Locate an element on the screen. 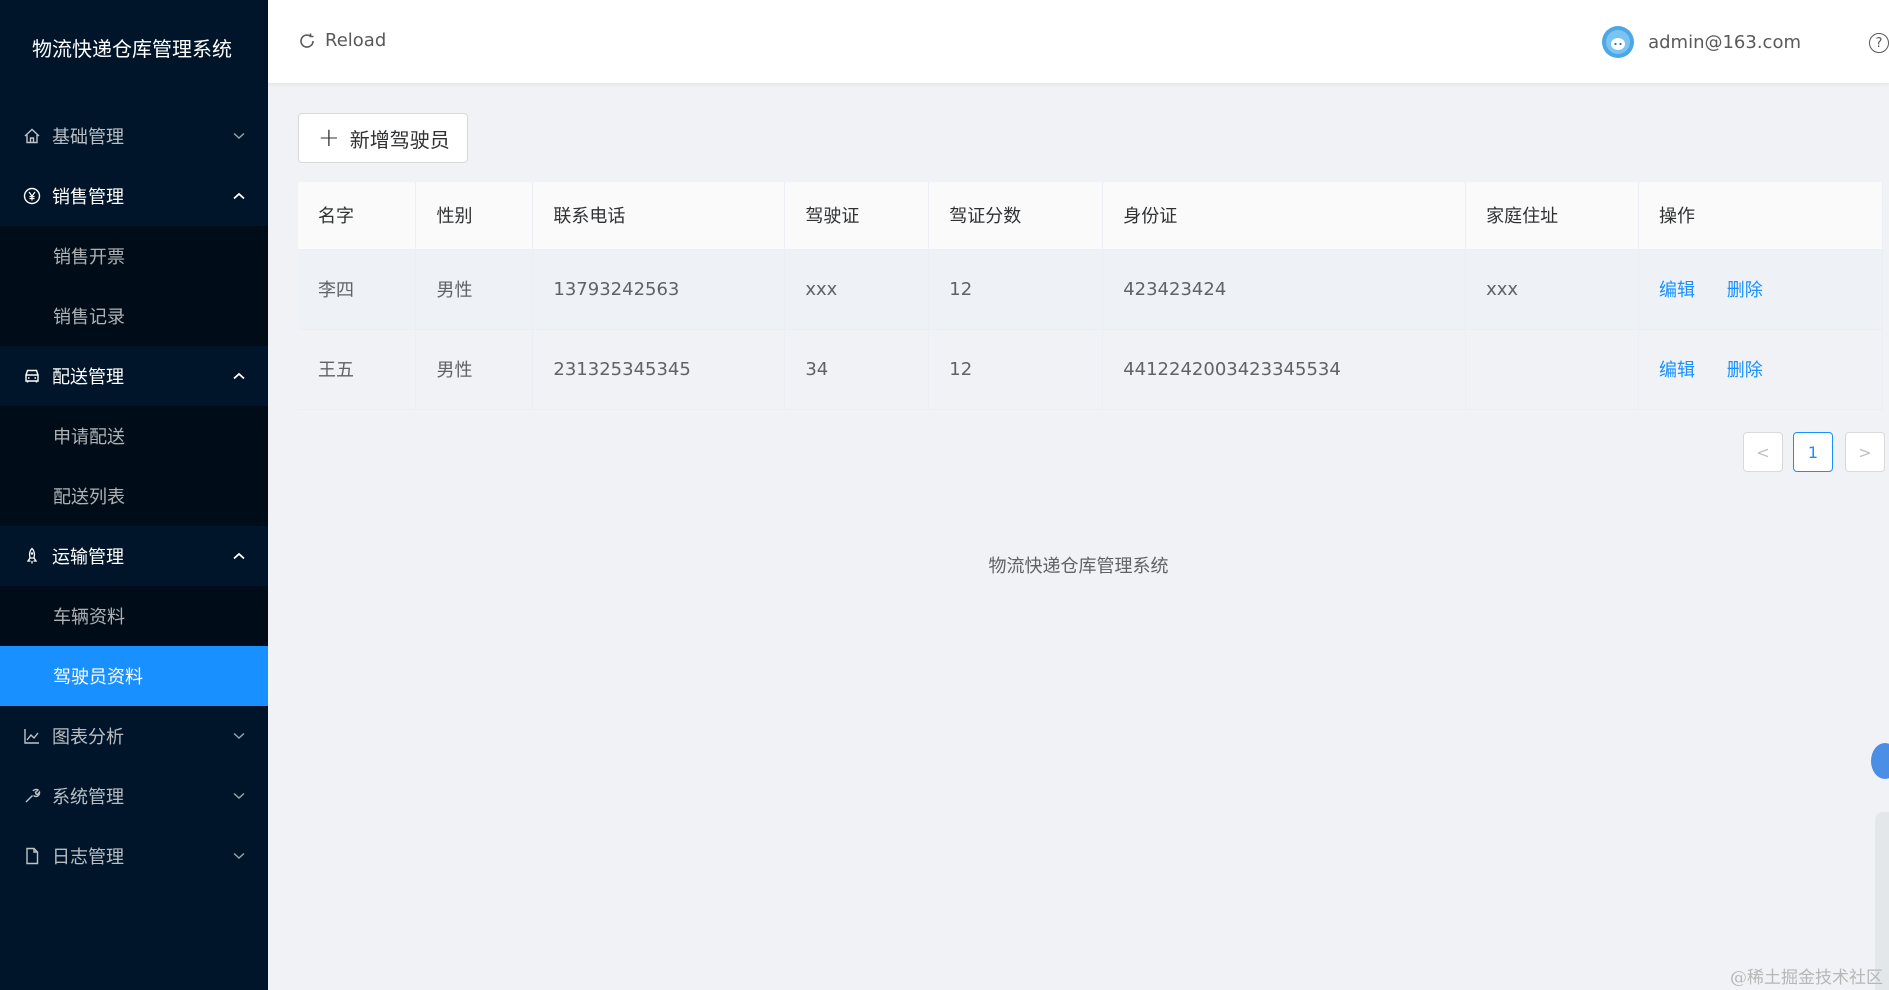 The height and width of the screenshot is (990, 1889). user-menu: admin@163.com is located at coordinates (1701, 42).